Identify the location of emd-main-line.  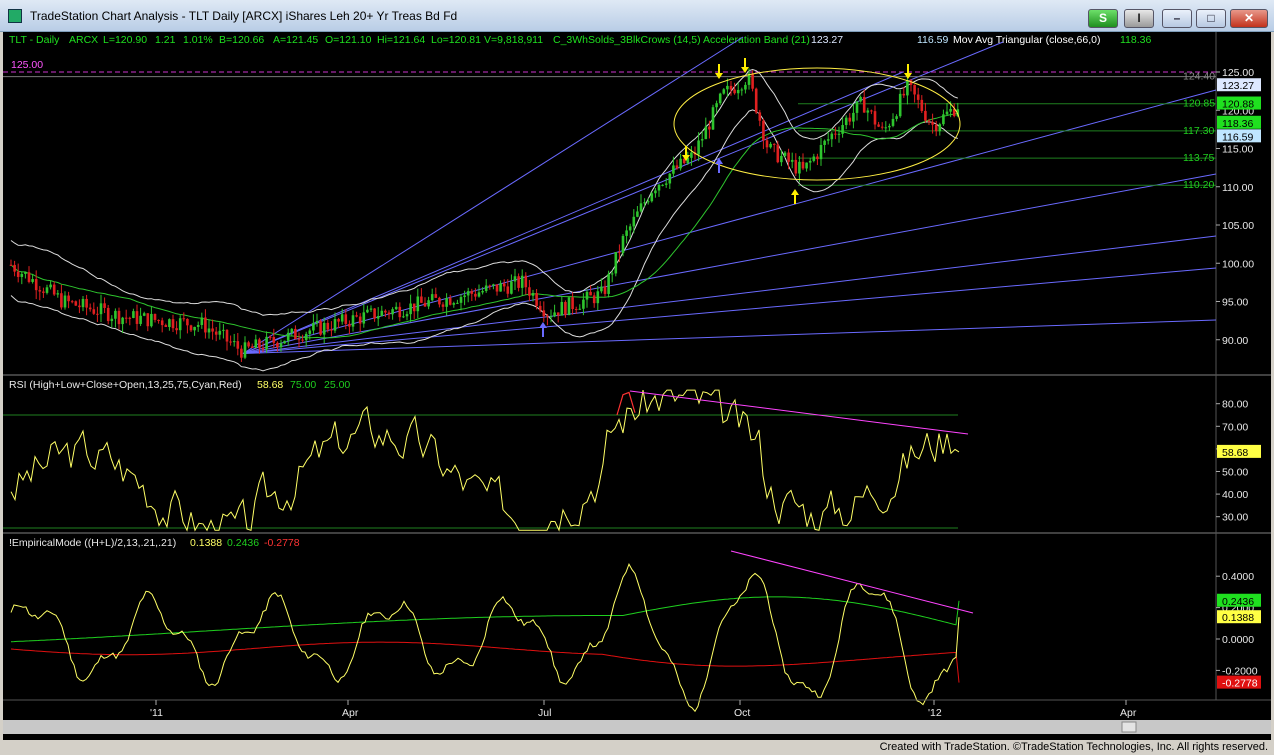
(485, 638).